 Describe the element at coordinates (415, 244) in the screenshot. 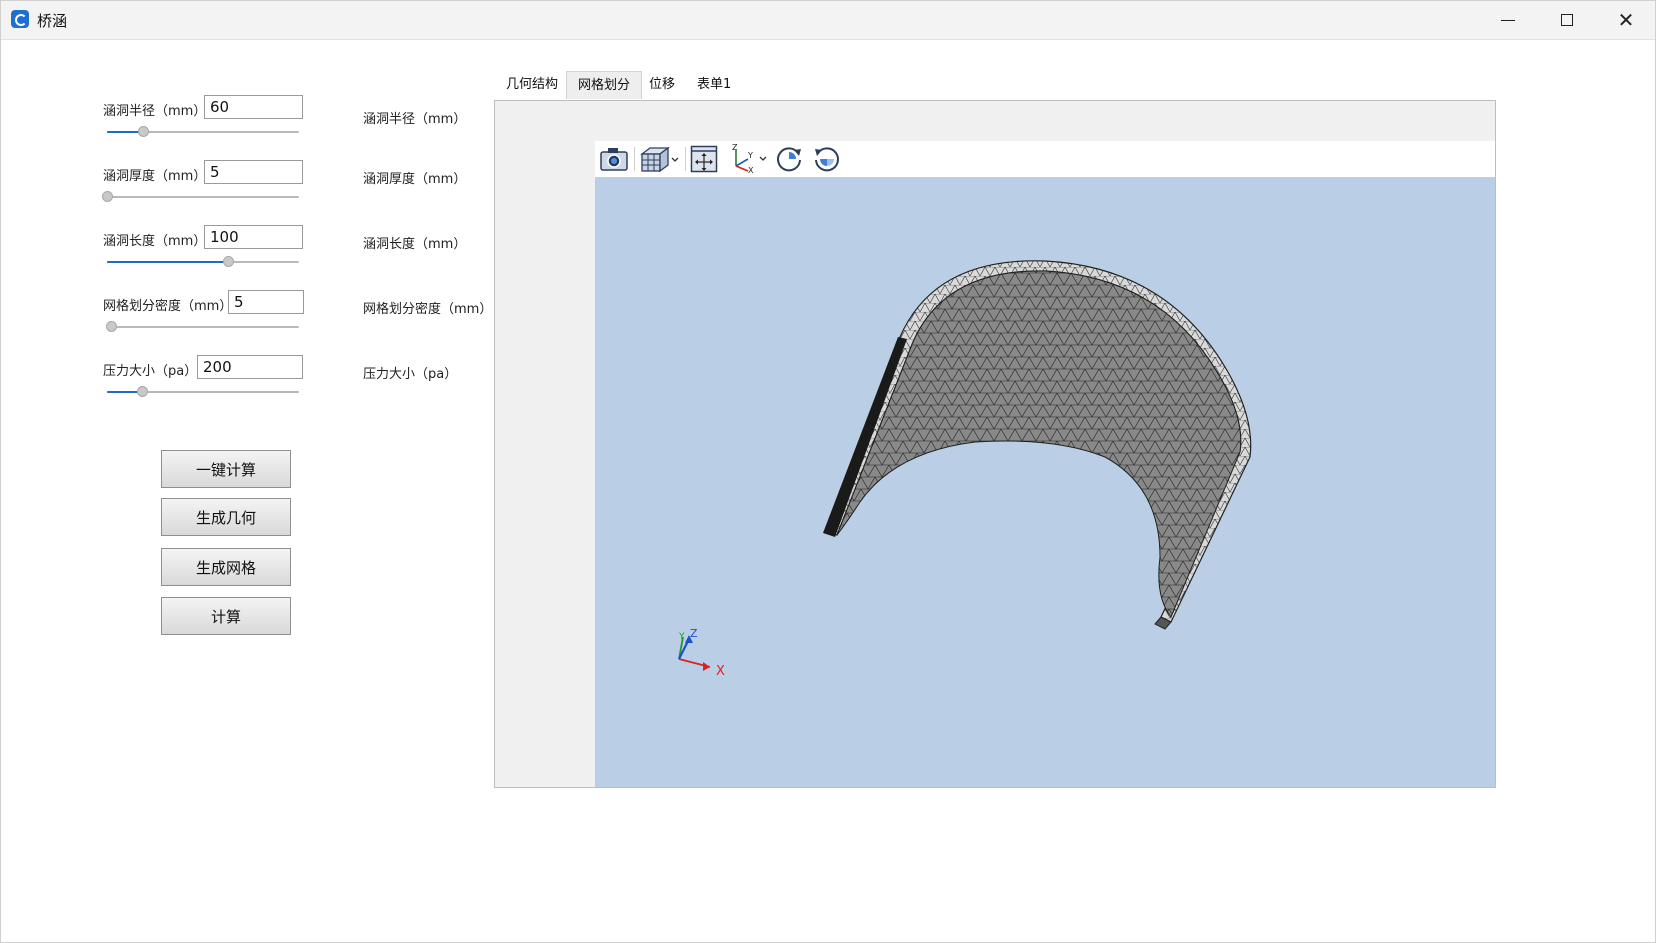

I see `length-echo-label: 涵洞长度（mm）` at that location.